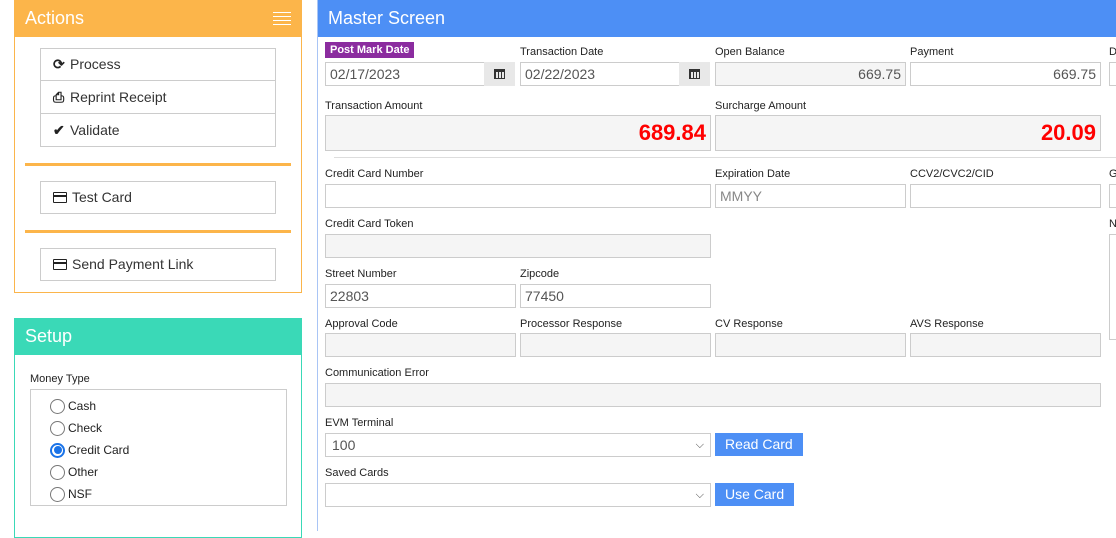 The width and height of the screenshot is (1116, 538). I want to click on use-card-button: Use Card, so click(755, 494).